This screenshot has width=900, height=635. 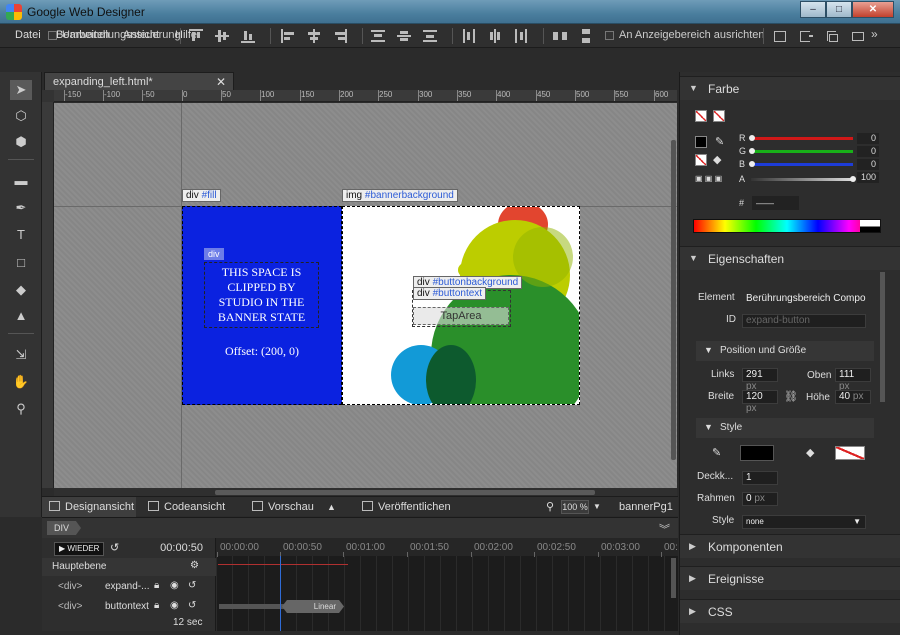 What do you see at coordinates (868, 138) in the screenshot?
I see `red-value: 0` at bounding box center [868, 138].